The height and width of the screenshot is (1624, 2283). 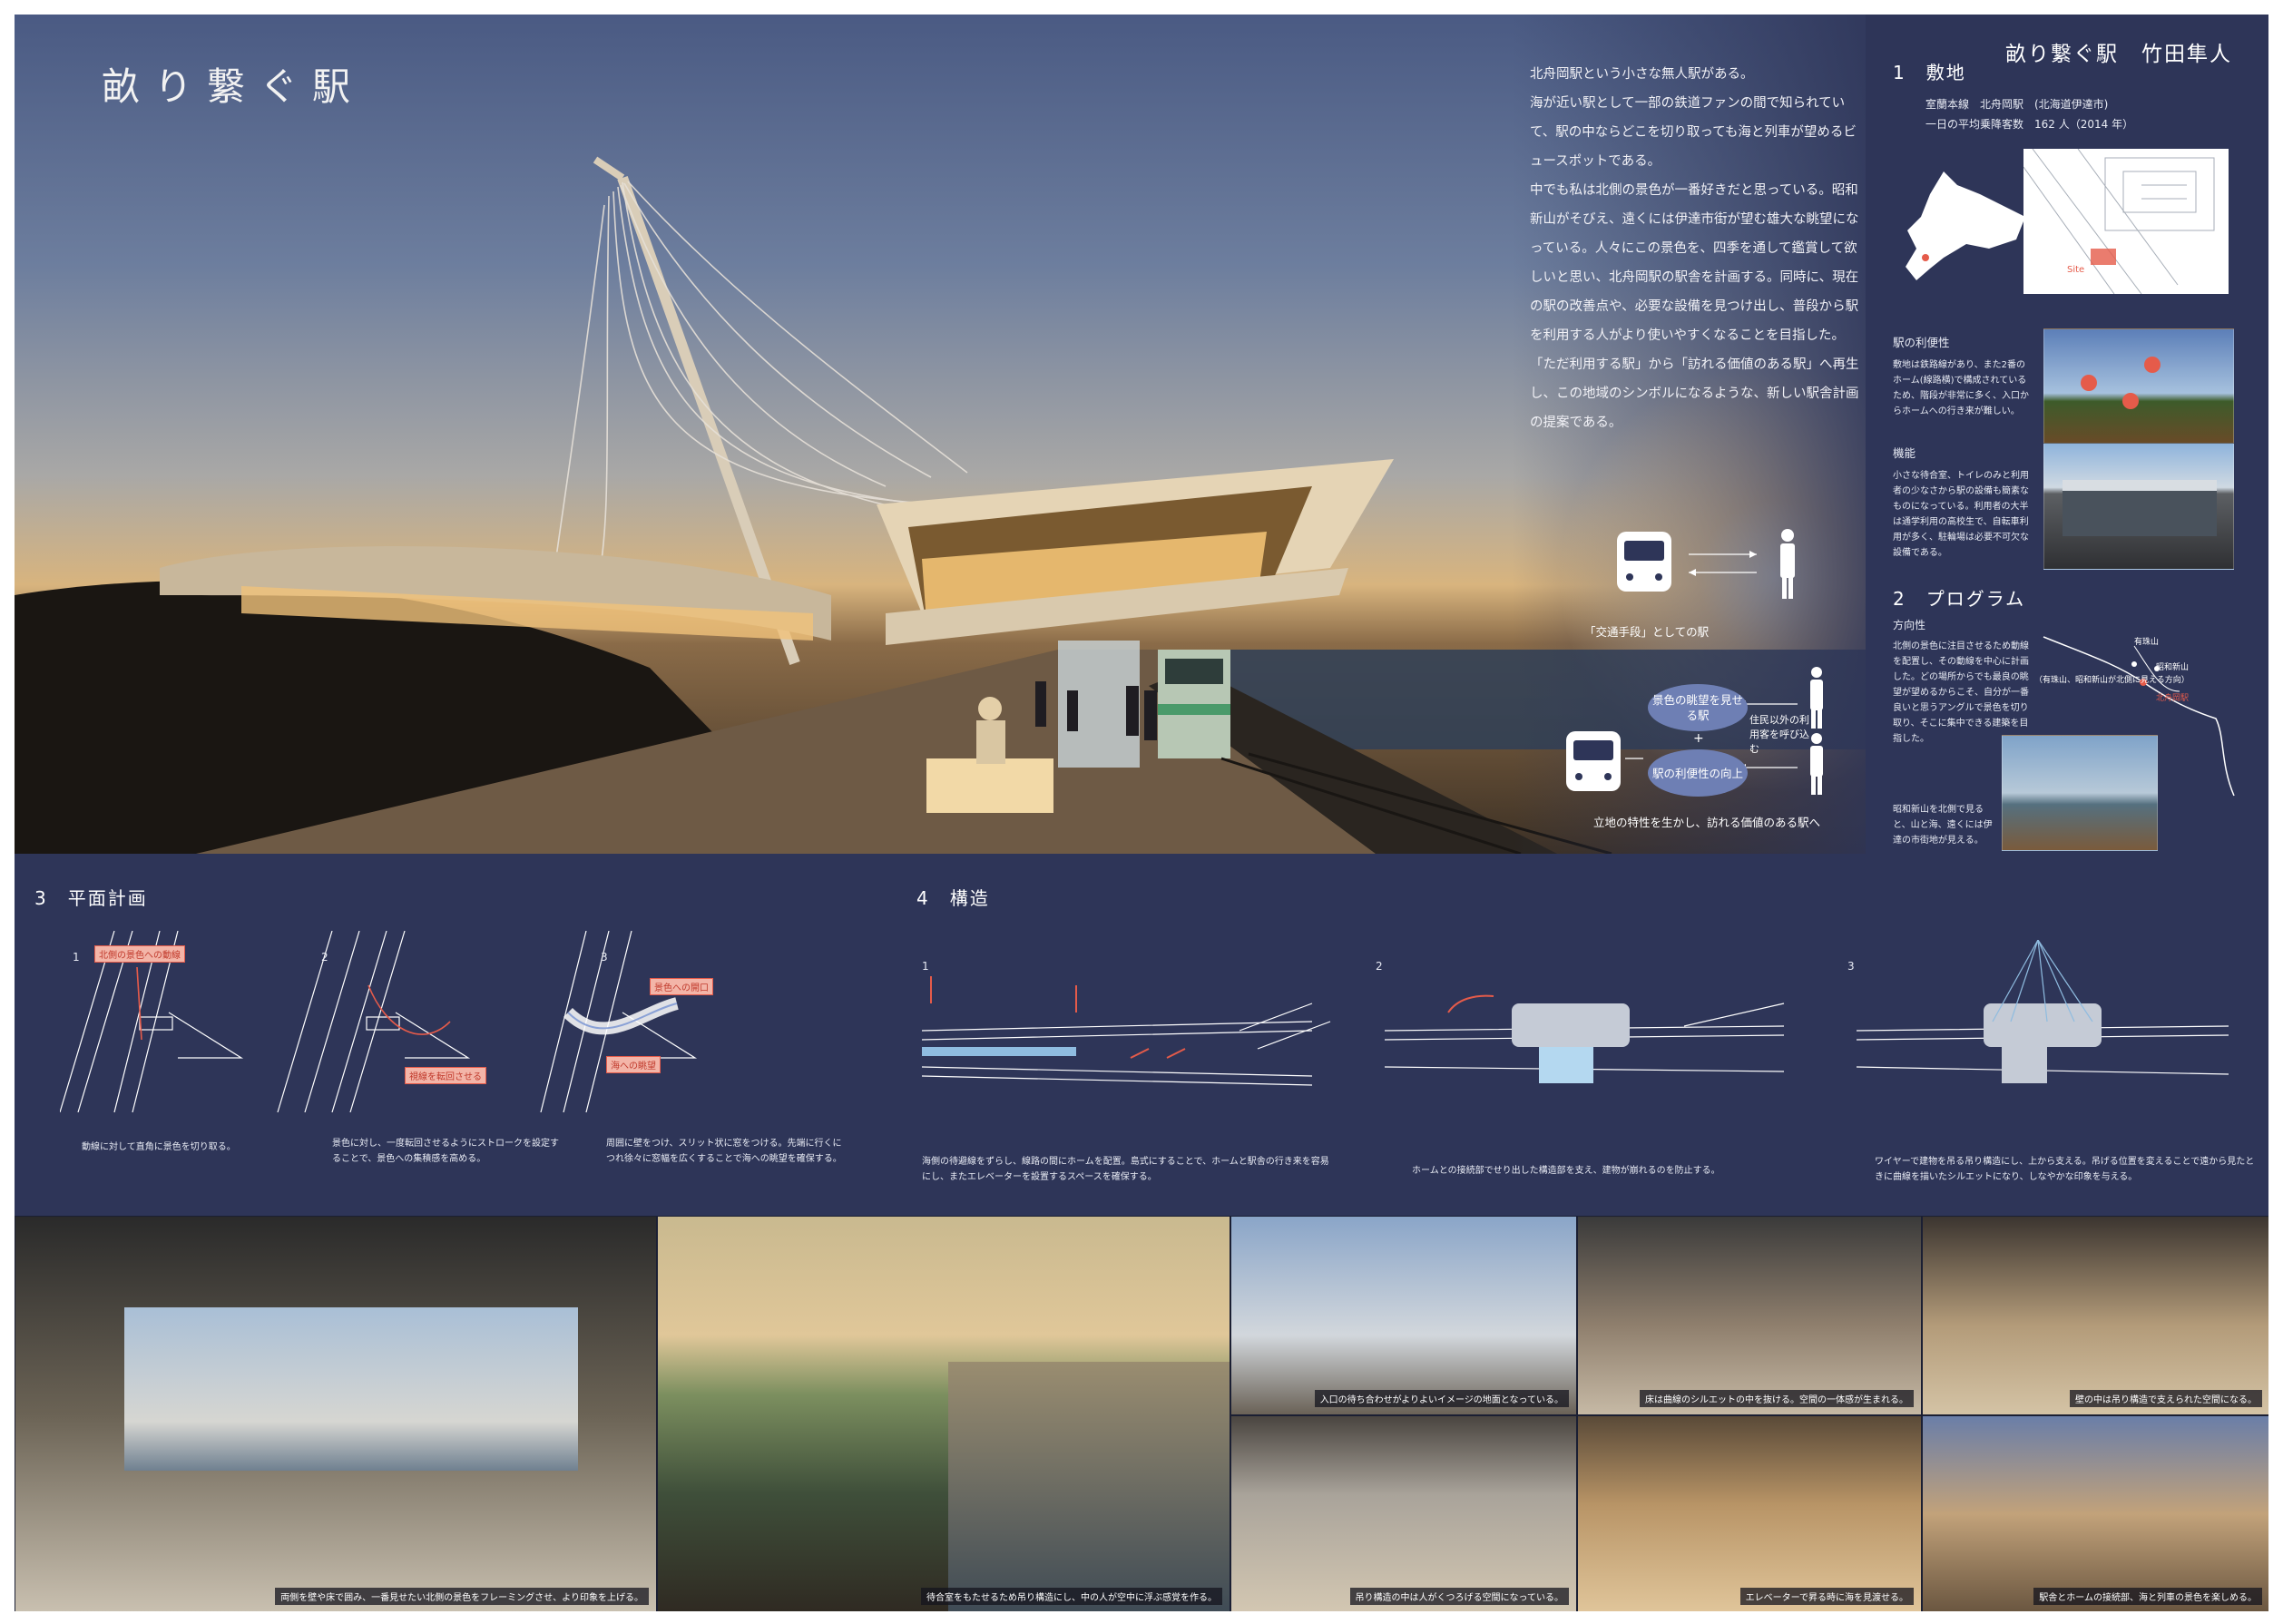 What do you see at coordinates (1089, 1486) in the screenshot?
I see `render-aerial-sea` at bounding box center [1089, 1486].